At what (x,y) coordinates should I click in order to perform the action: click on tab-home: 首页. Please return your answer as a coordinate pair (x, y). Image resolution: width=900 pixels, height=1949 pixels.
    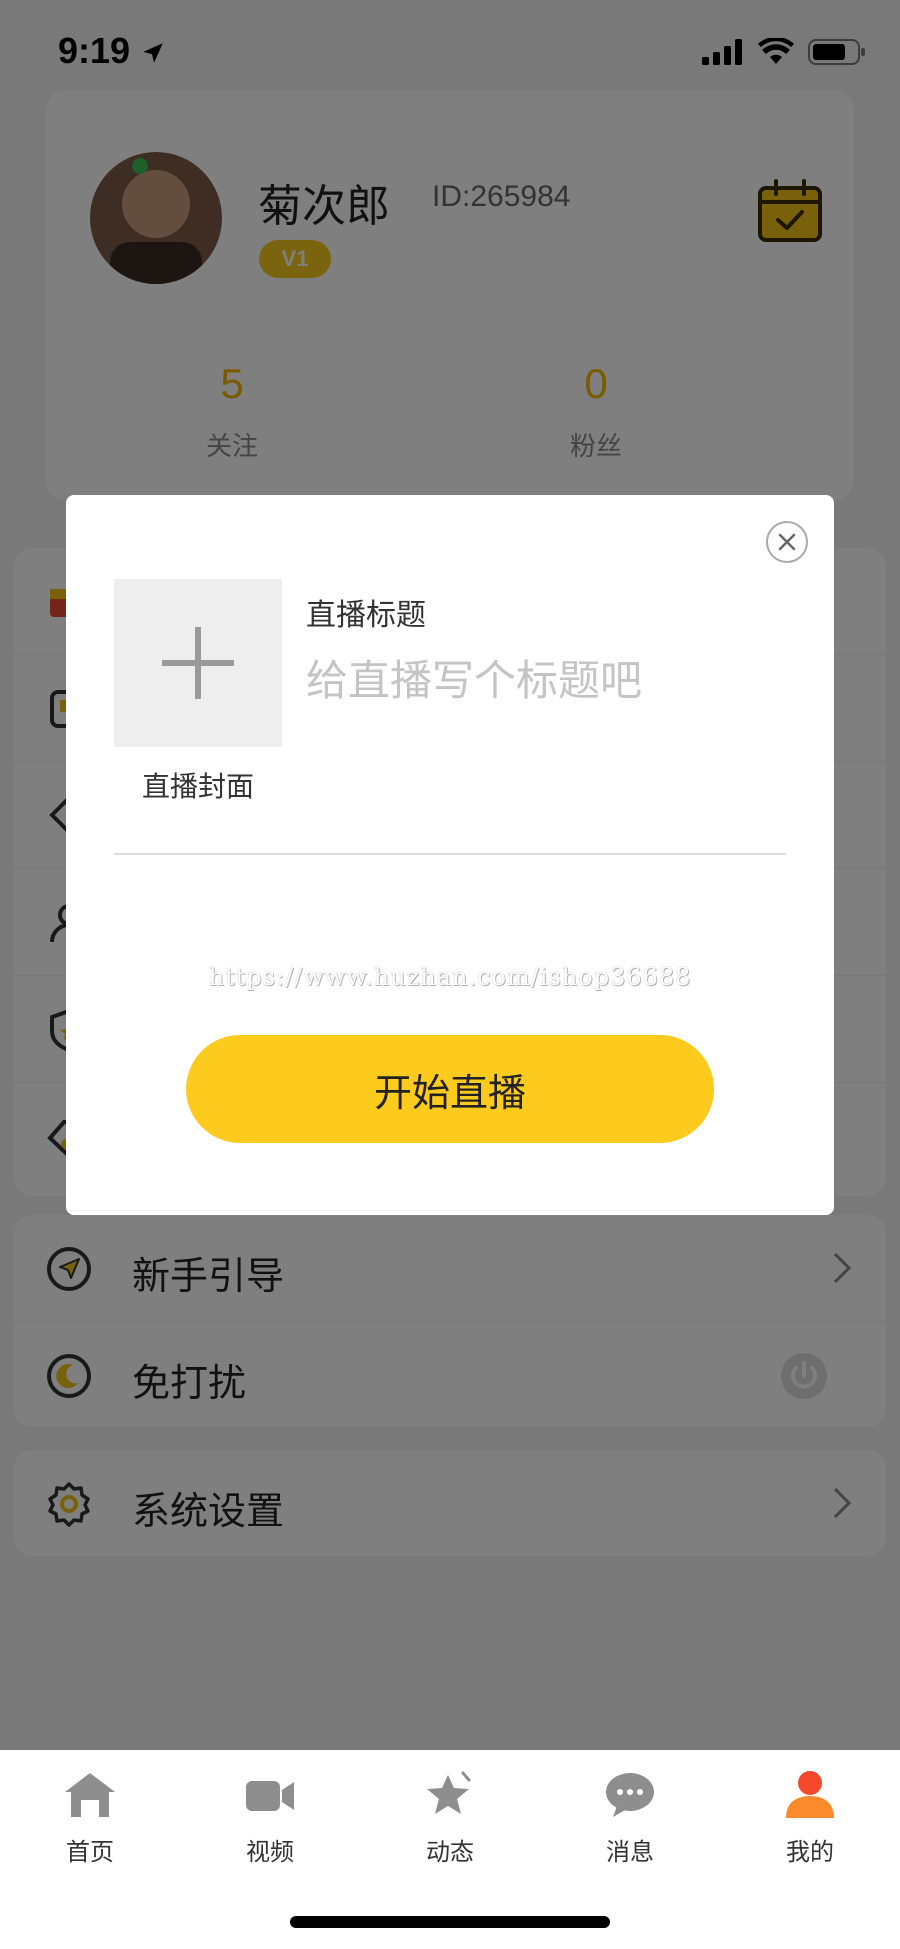
    Looking at the image, I should click on (90, 1849).